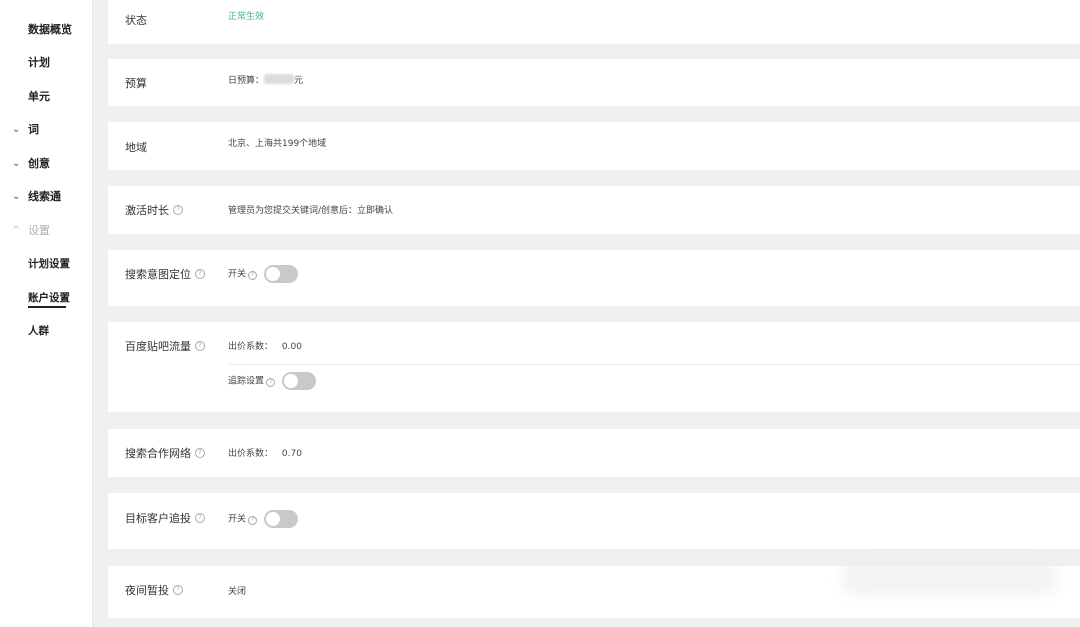 The image size is (1080, 627). What do you see at coordinates (279, 79) in the screenshot?
I see `redacted-amount` at bounding box center [279, 79].